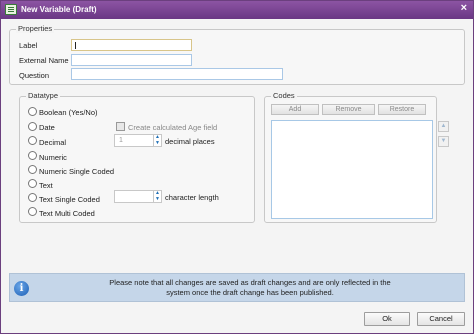 Image resolution: width=474 pixels, height=334 pixels. What do you see at coordinates (402, 109) in the screenshot?
I see `restore-code-button: Restore` at bounding box center [402, 109].